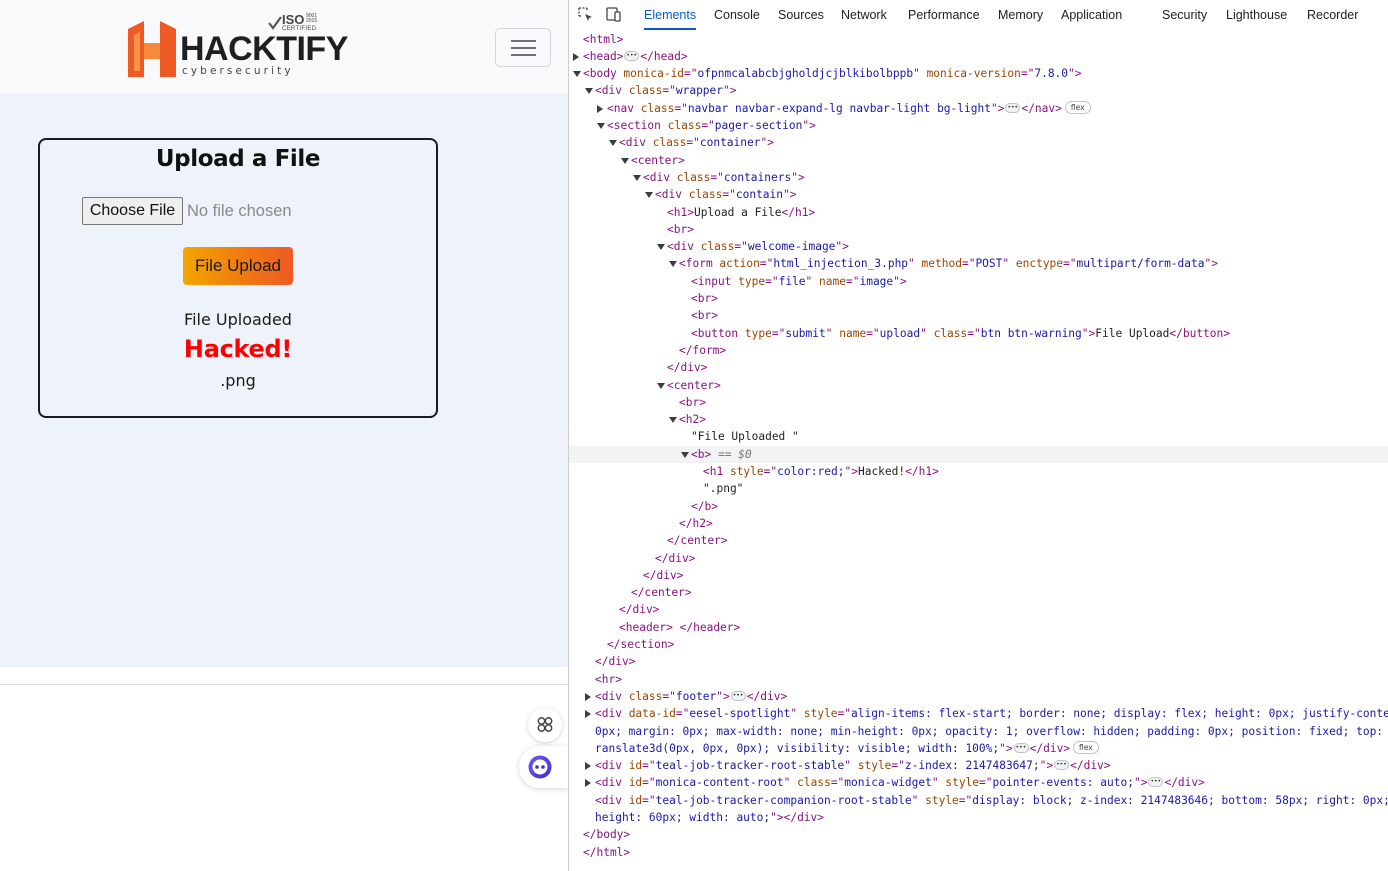 The height and width of the screenshot is (871, 1388). What do you see at coordinates (545, 725) in the screenshot?
I see `floating-apps-button` at bounding box center [545, 725].